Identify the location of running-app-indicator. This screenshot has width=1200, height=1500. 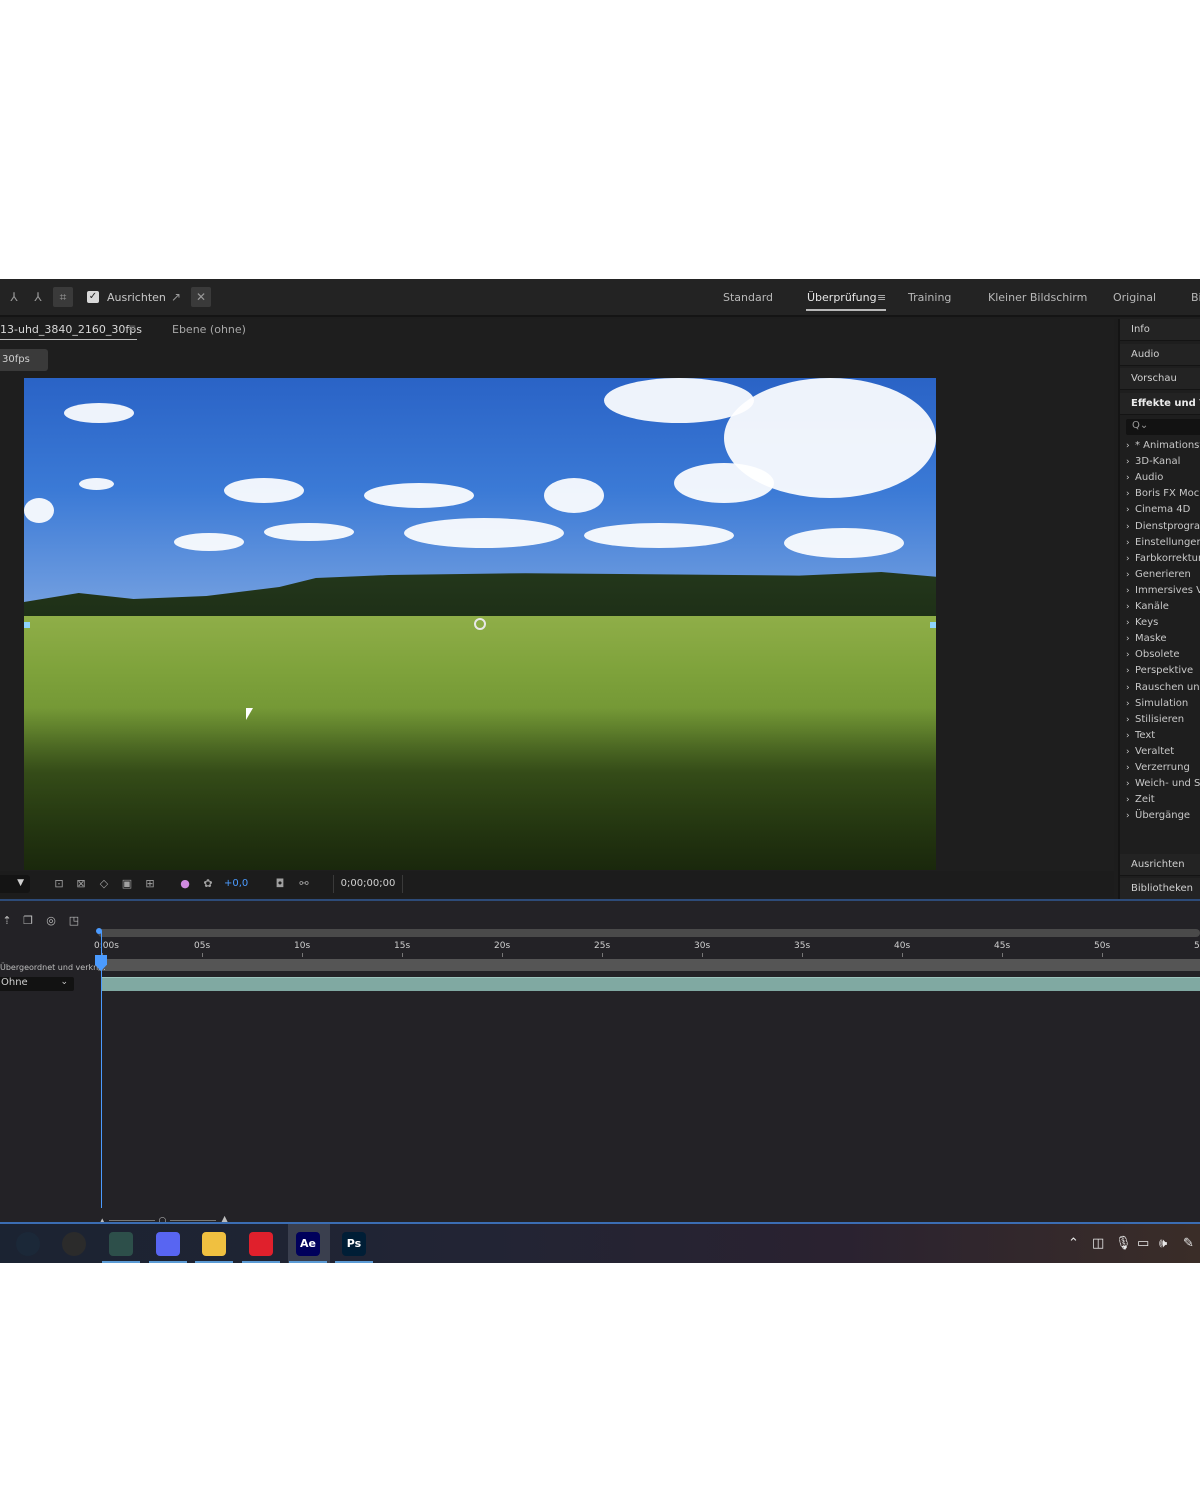
(308, 1262).